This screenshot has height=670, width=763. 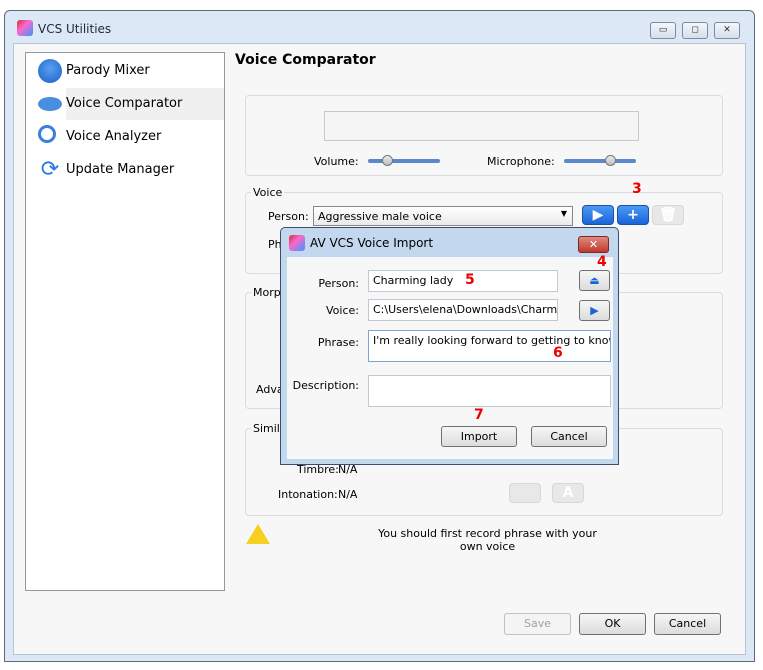 I want to click on dialog-person-label: Person:, so click(x=338, y=283).